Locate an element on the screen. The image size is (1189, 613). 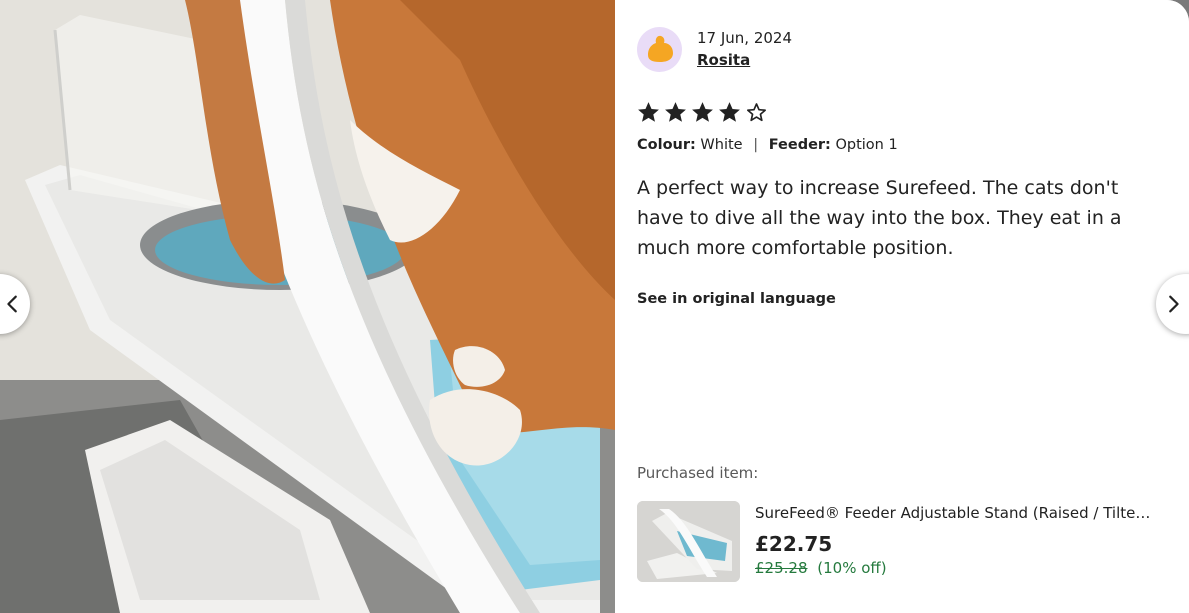
avatar-icon is located at coordinates (660, 48).